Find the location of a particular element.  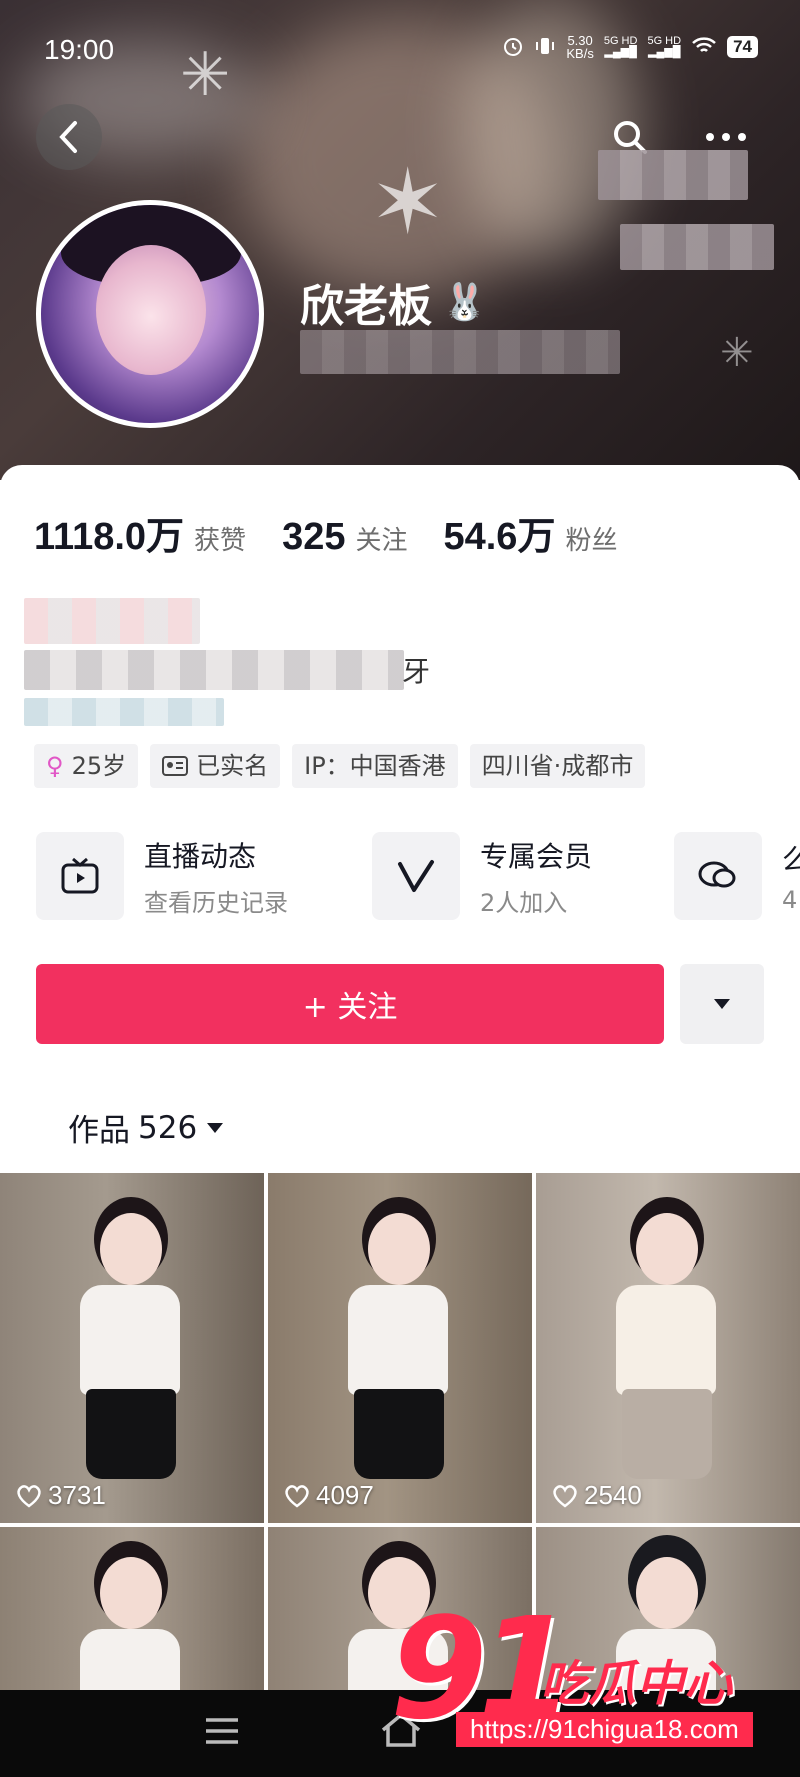

video-thumbnail is located at coordinates (132, 1612).